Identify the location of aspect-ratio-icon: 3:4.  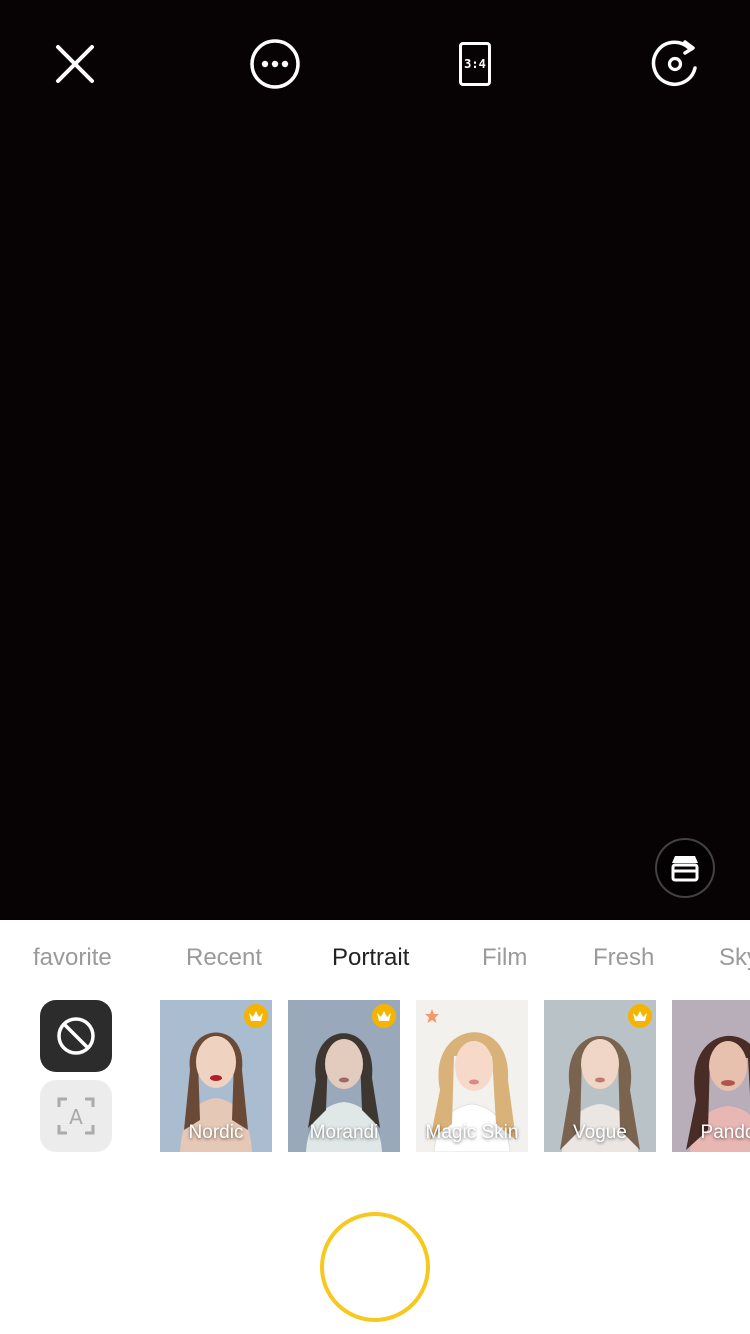
(475, 64).